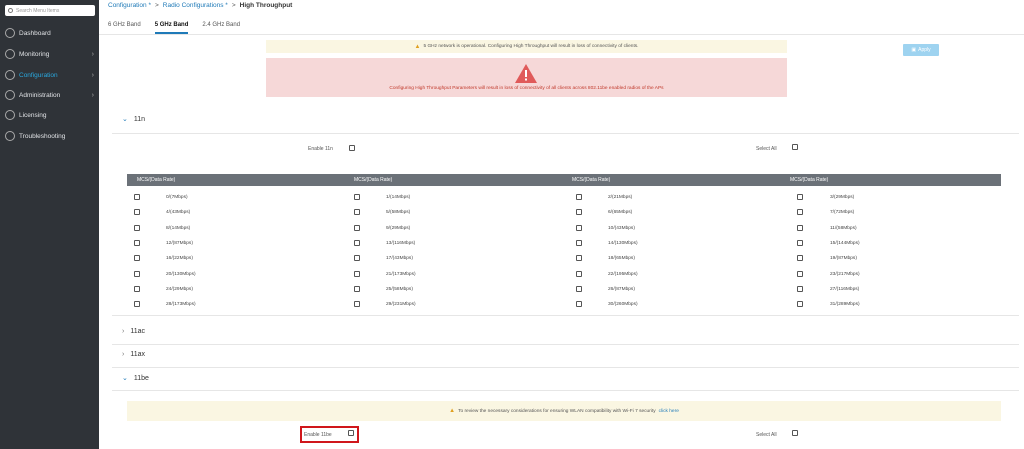 The image size is (1024, 449). What do you see at coordinates (924, 50) in the screenshot?
I see `apply-button-label: Apply` at bounding box center [924, 50].